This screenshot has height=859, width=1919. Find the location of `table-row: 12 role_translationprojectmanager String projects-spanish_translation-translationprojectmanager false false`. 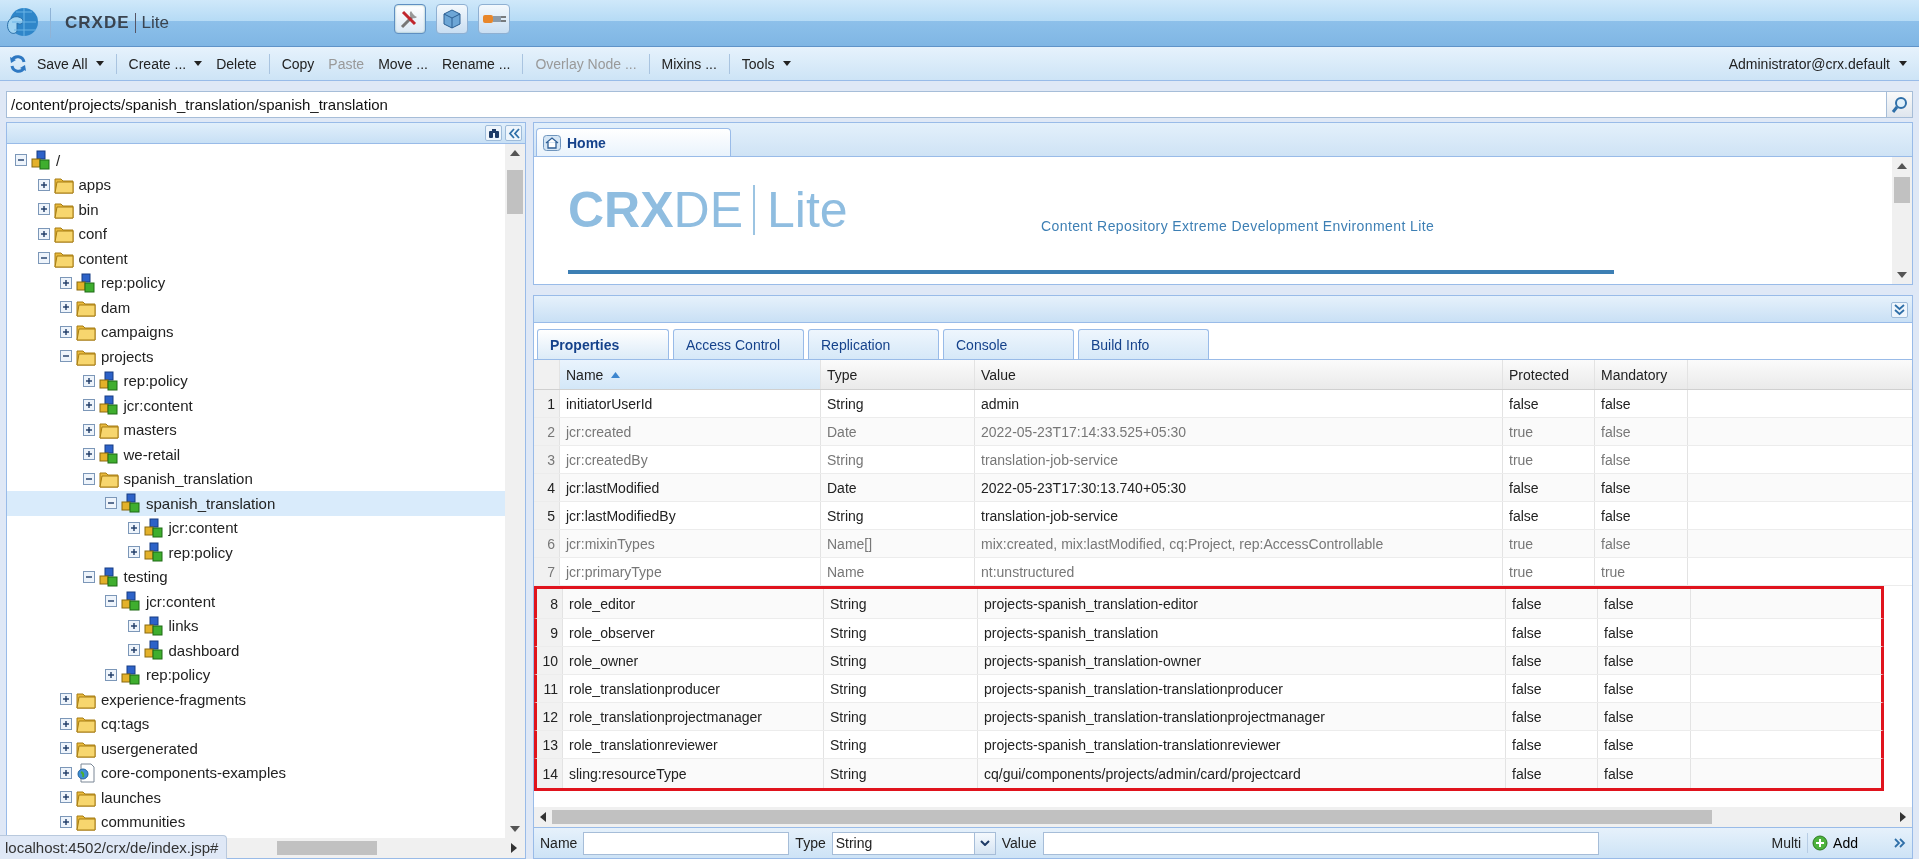

table-row: 12 role_translationprojectmanager String projects-spanish_translation-translationprojectmanager false false is located at coordinates (1209, 717).